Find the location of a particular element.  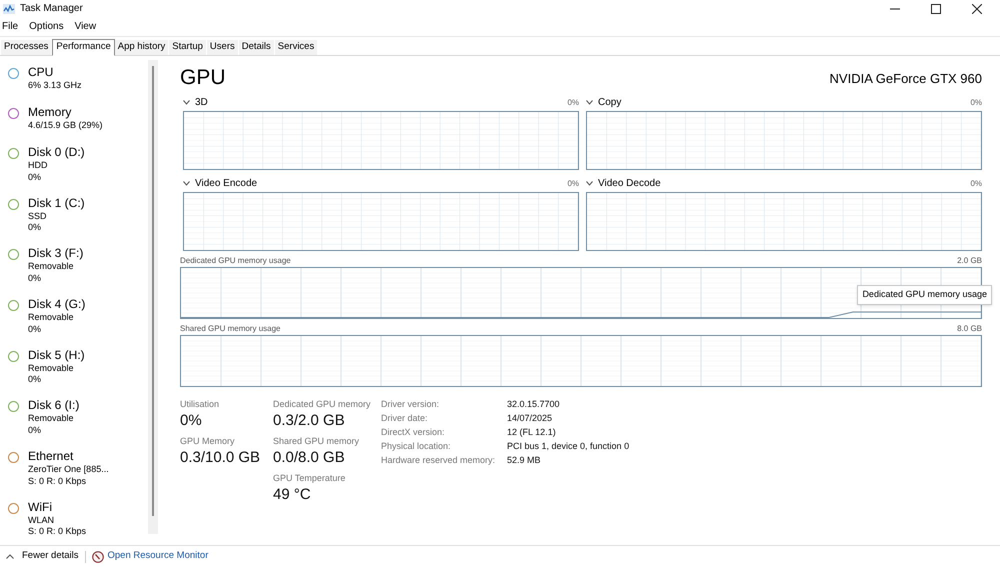

detail-label: Driver date: is located at coordinates (405, 418).